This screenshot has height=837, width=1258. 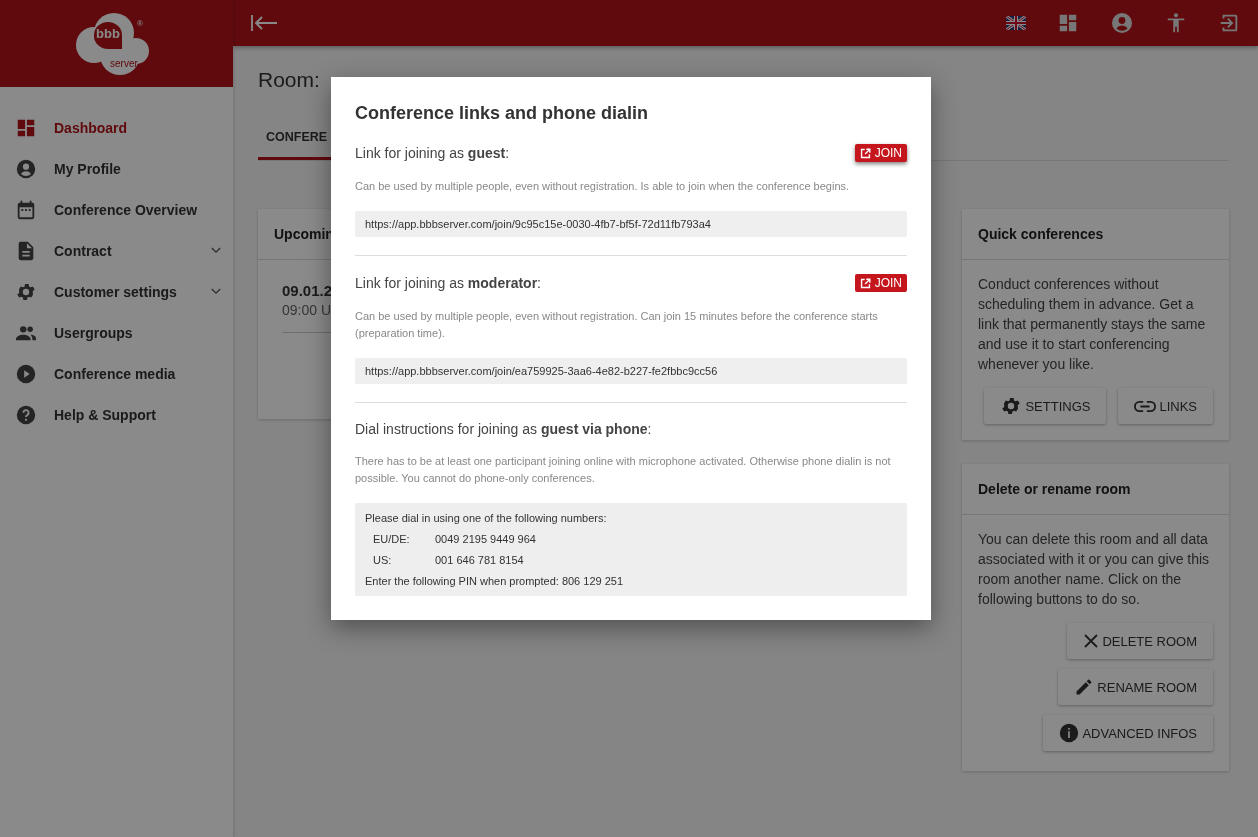 What do you see at coordinates (289, 79) in the screenshot?
I see `page-title: Room:` at bounding box center [289, 79].